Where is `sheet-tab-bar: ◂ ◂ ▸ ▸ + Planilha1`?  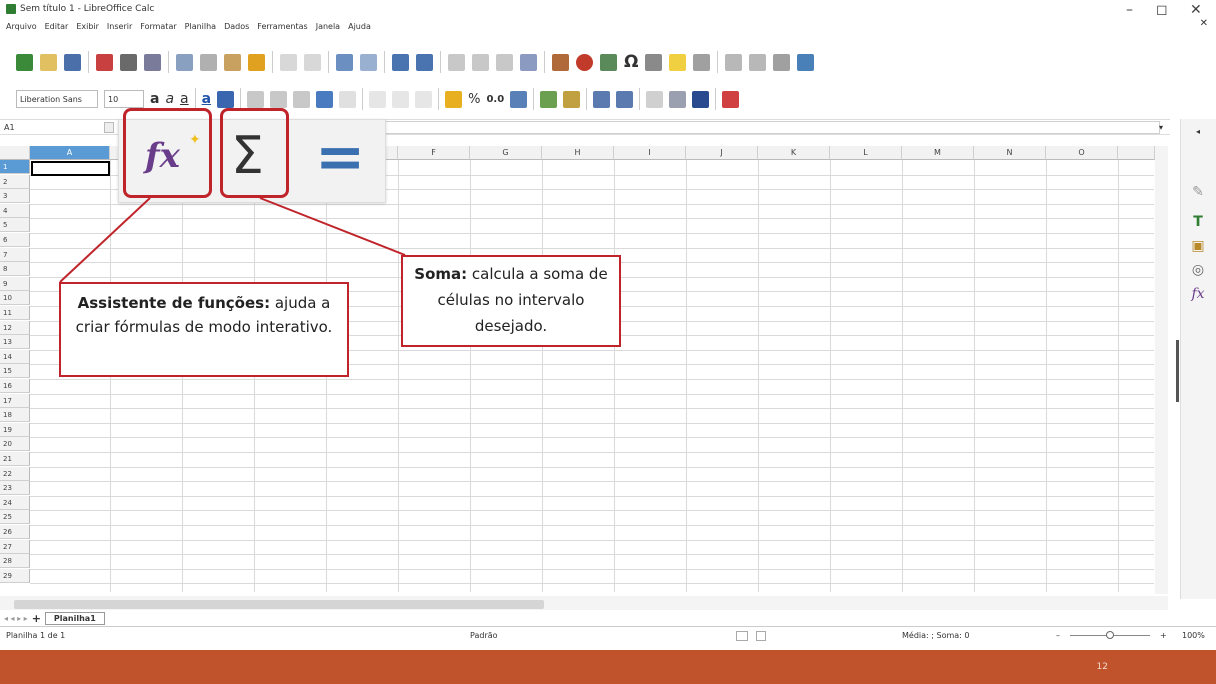
sheet-tab-bar: ◂ ◂ ▸ ▸ + Planilha1 is located at coordinates (608, 618).